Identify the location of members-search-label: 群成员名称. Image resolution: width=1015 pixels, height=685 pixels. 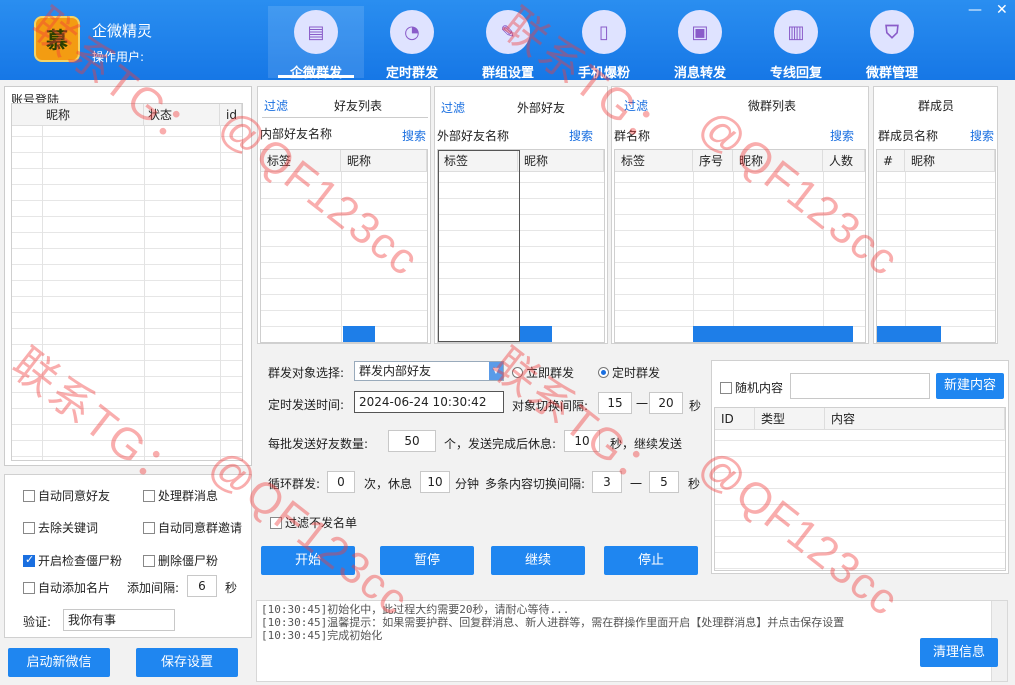
(908, 136).